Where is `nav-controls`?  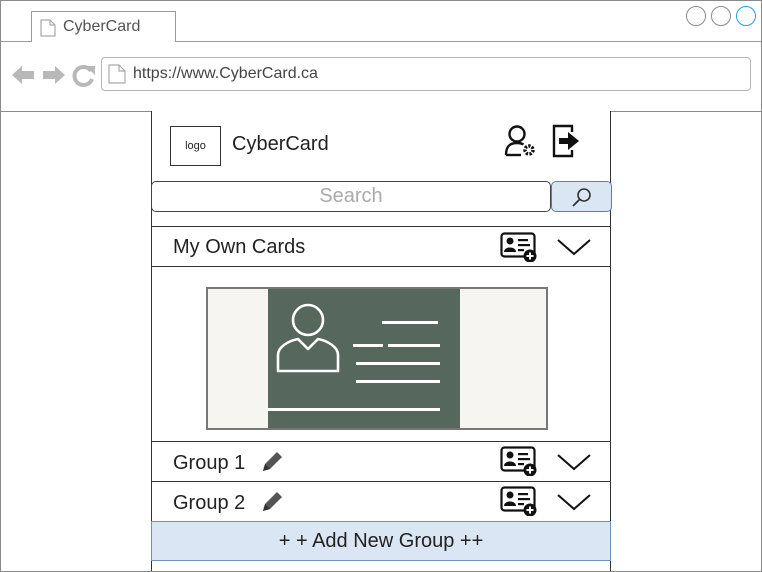 nav-controls is located at coordinates (53, 76).